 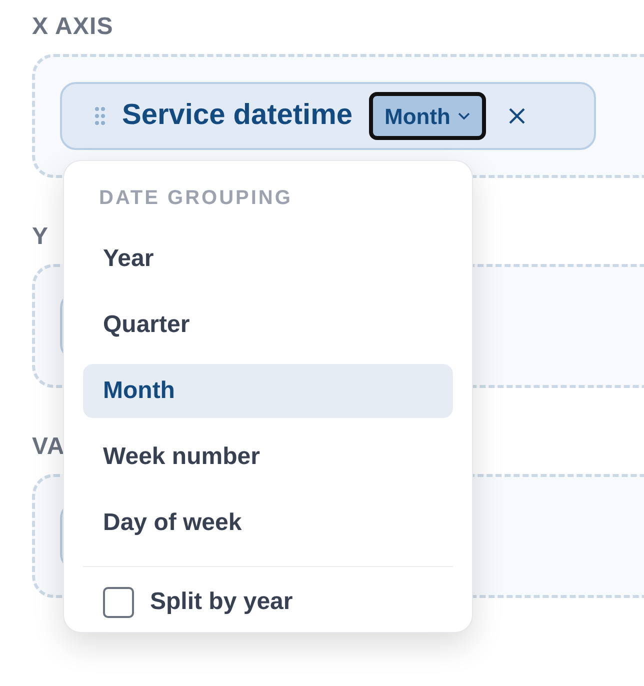 I want to click on menu-header: DATE GROUPING, so click(x=195, y=198).